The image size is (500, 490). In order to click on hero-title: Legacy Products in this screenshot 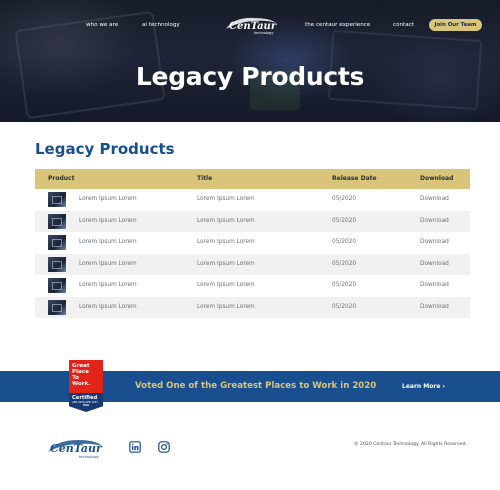, I will do `click(250, 76)`.